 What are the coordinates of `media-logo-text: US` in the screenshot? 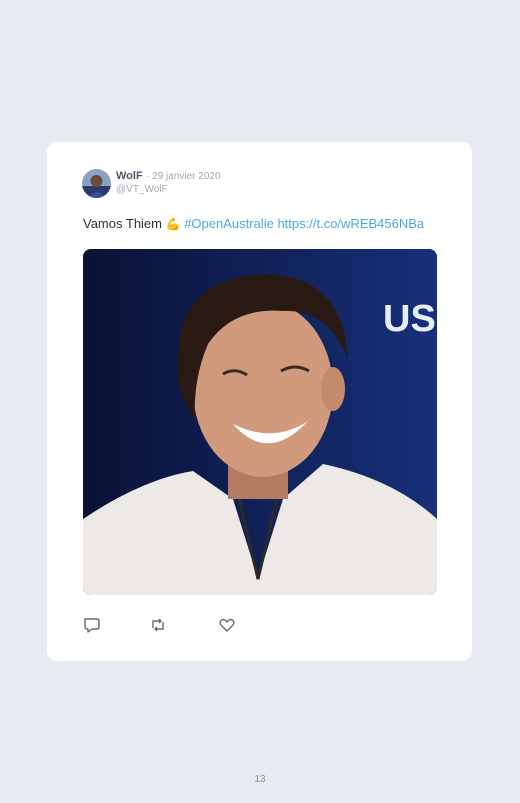 It's located at (409, 319).